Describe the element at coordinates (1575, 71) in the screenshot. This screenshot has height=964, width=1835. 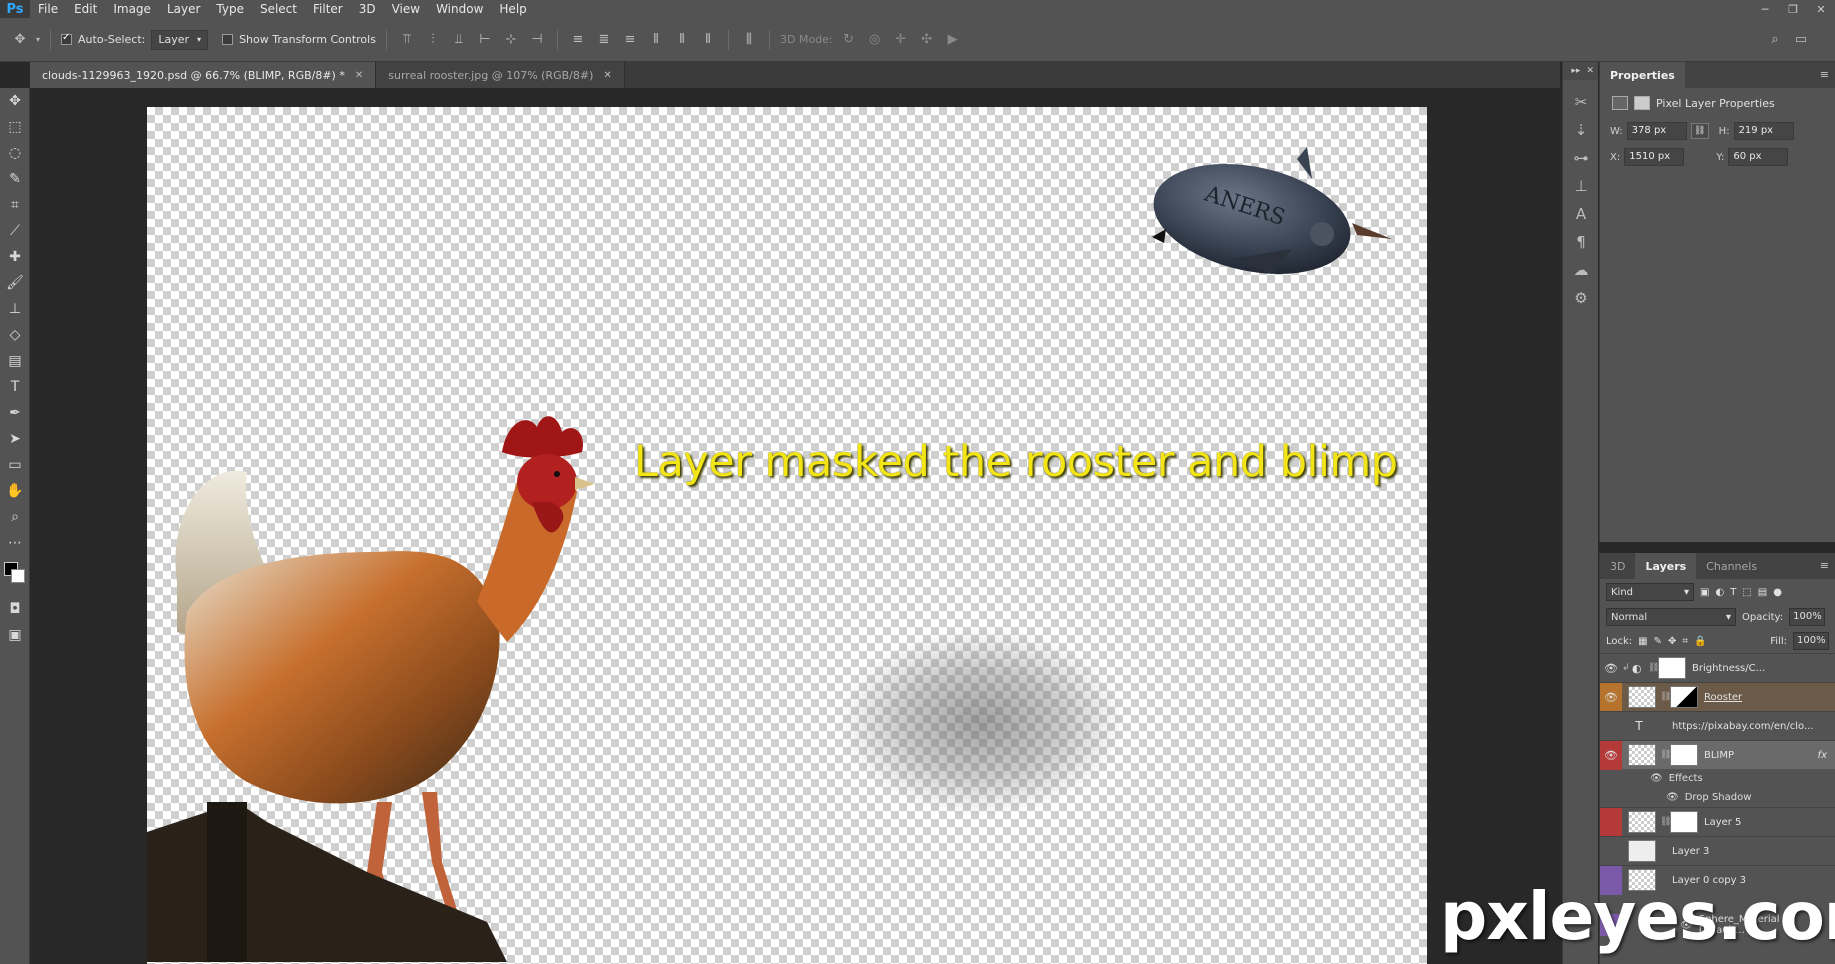
I see `collapse-panels-icon: ▸▸` at that location.